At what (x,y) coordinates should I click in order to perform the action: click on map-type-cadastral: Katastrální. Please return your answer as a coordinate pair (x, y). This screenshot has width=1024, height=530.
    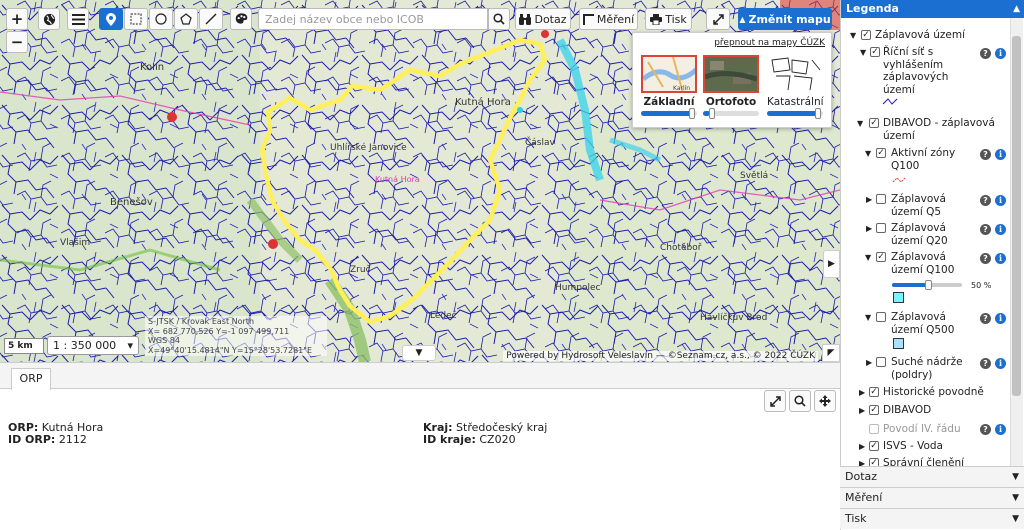
    Looking at the image, I should click on (795, 87).